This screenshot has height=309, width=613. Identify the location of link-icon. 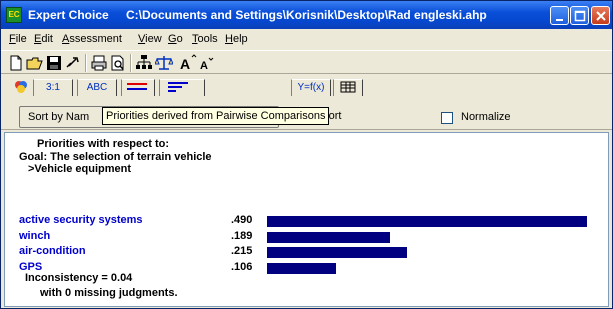
(73, 63).